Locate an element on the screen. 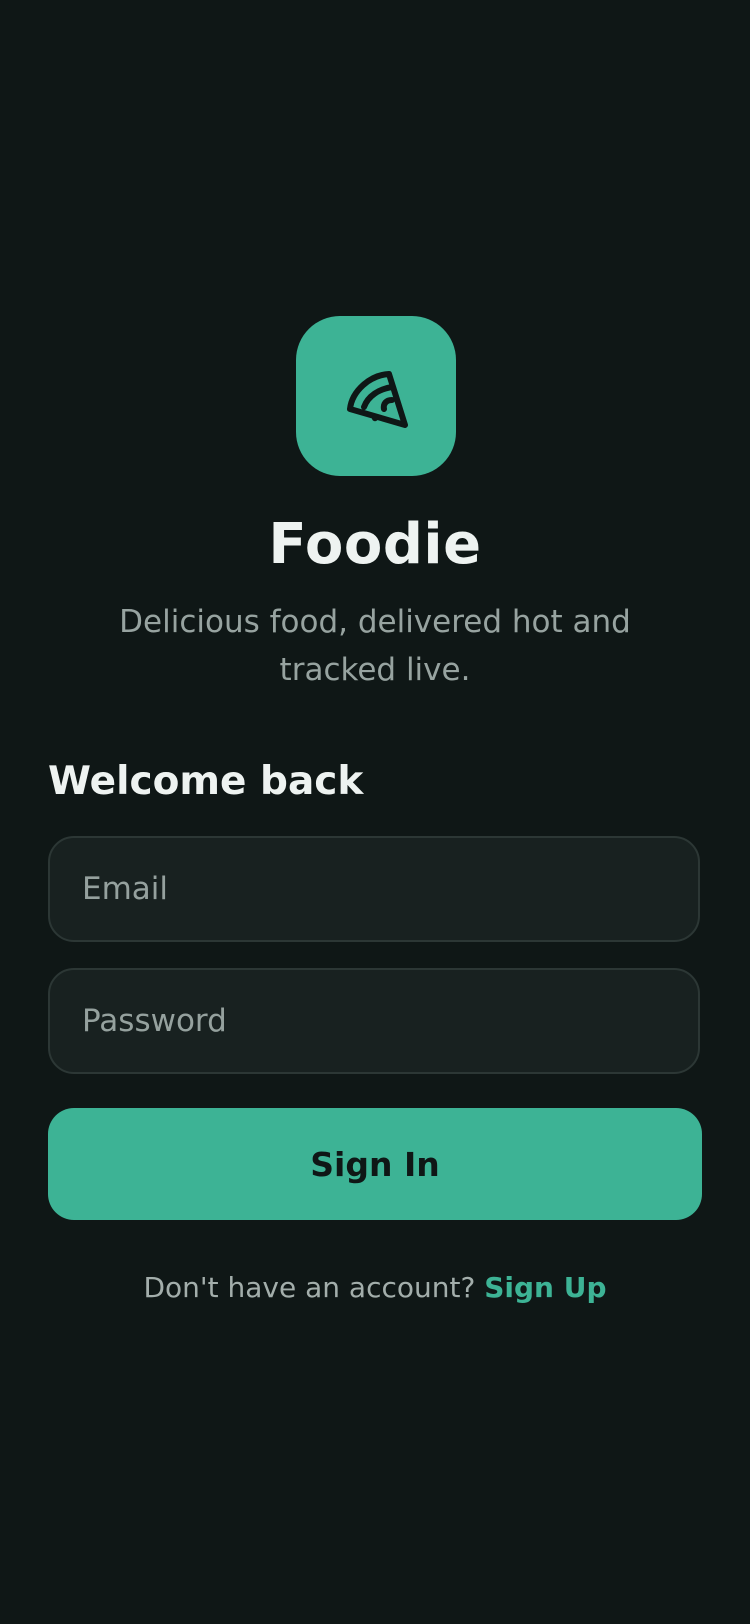 This screenshot has width=750, height=1624. pizza-slice-icon is located at coordinates (377, 399).